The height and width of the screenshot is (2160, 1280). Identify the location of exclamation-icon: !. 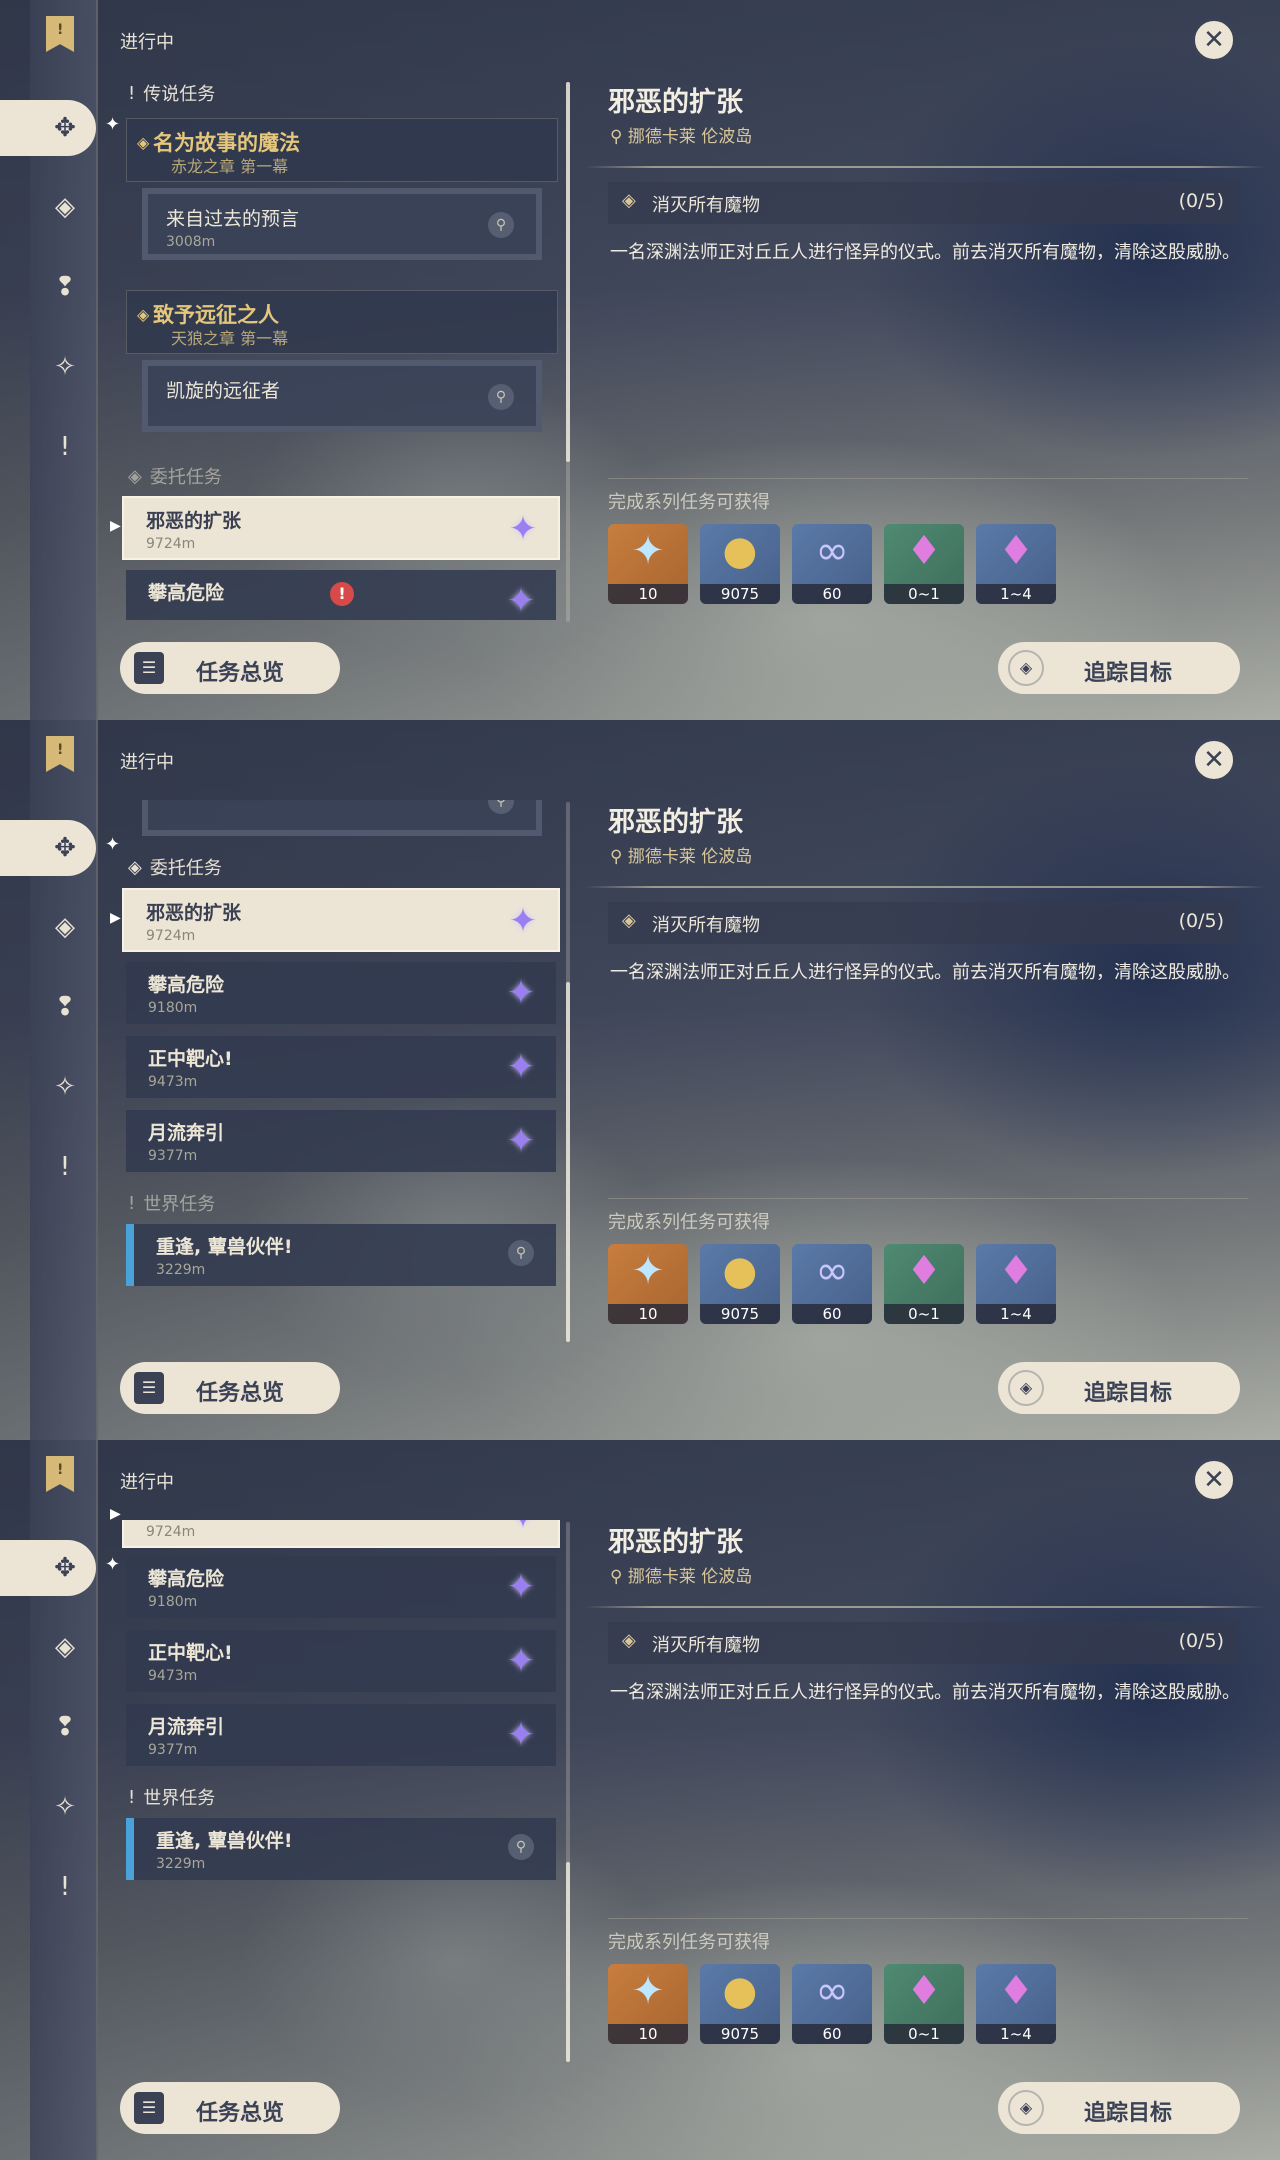
(132, 1203).